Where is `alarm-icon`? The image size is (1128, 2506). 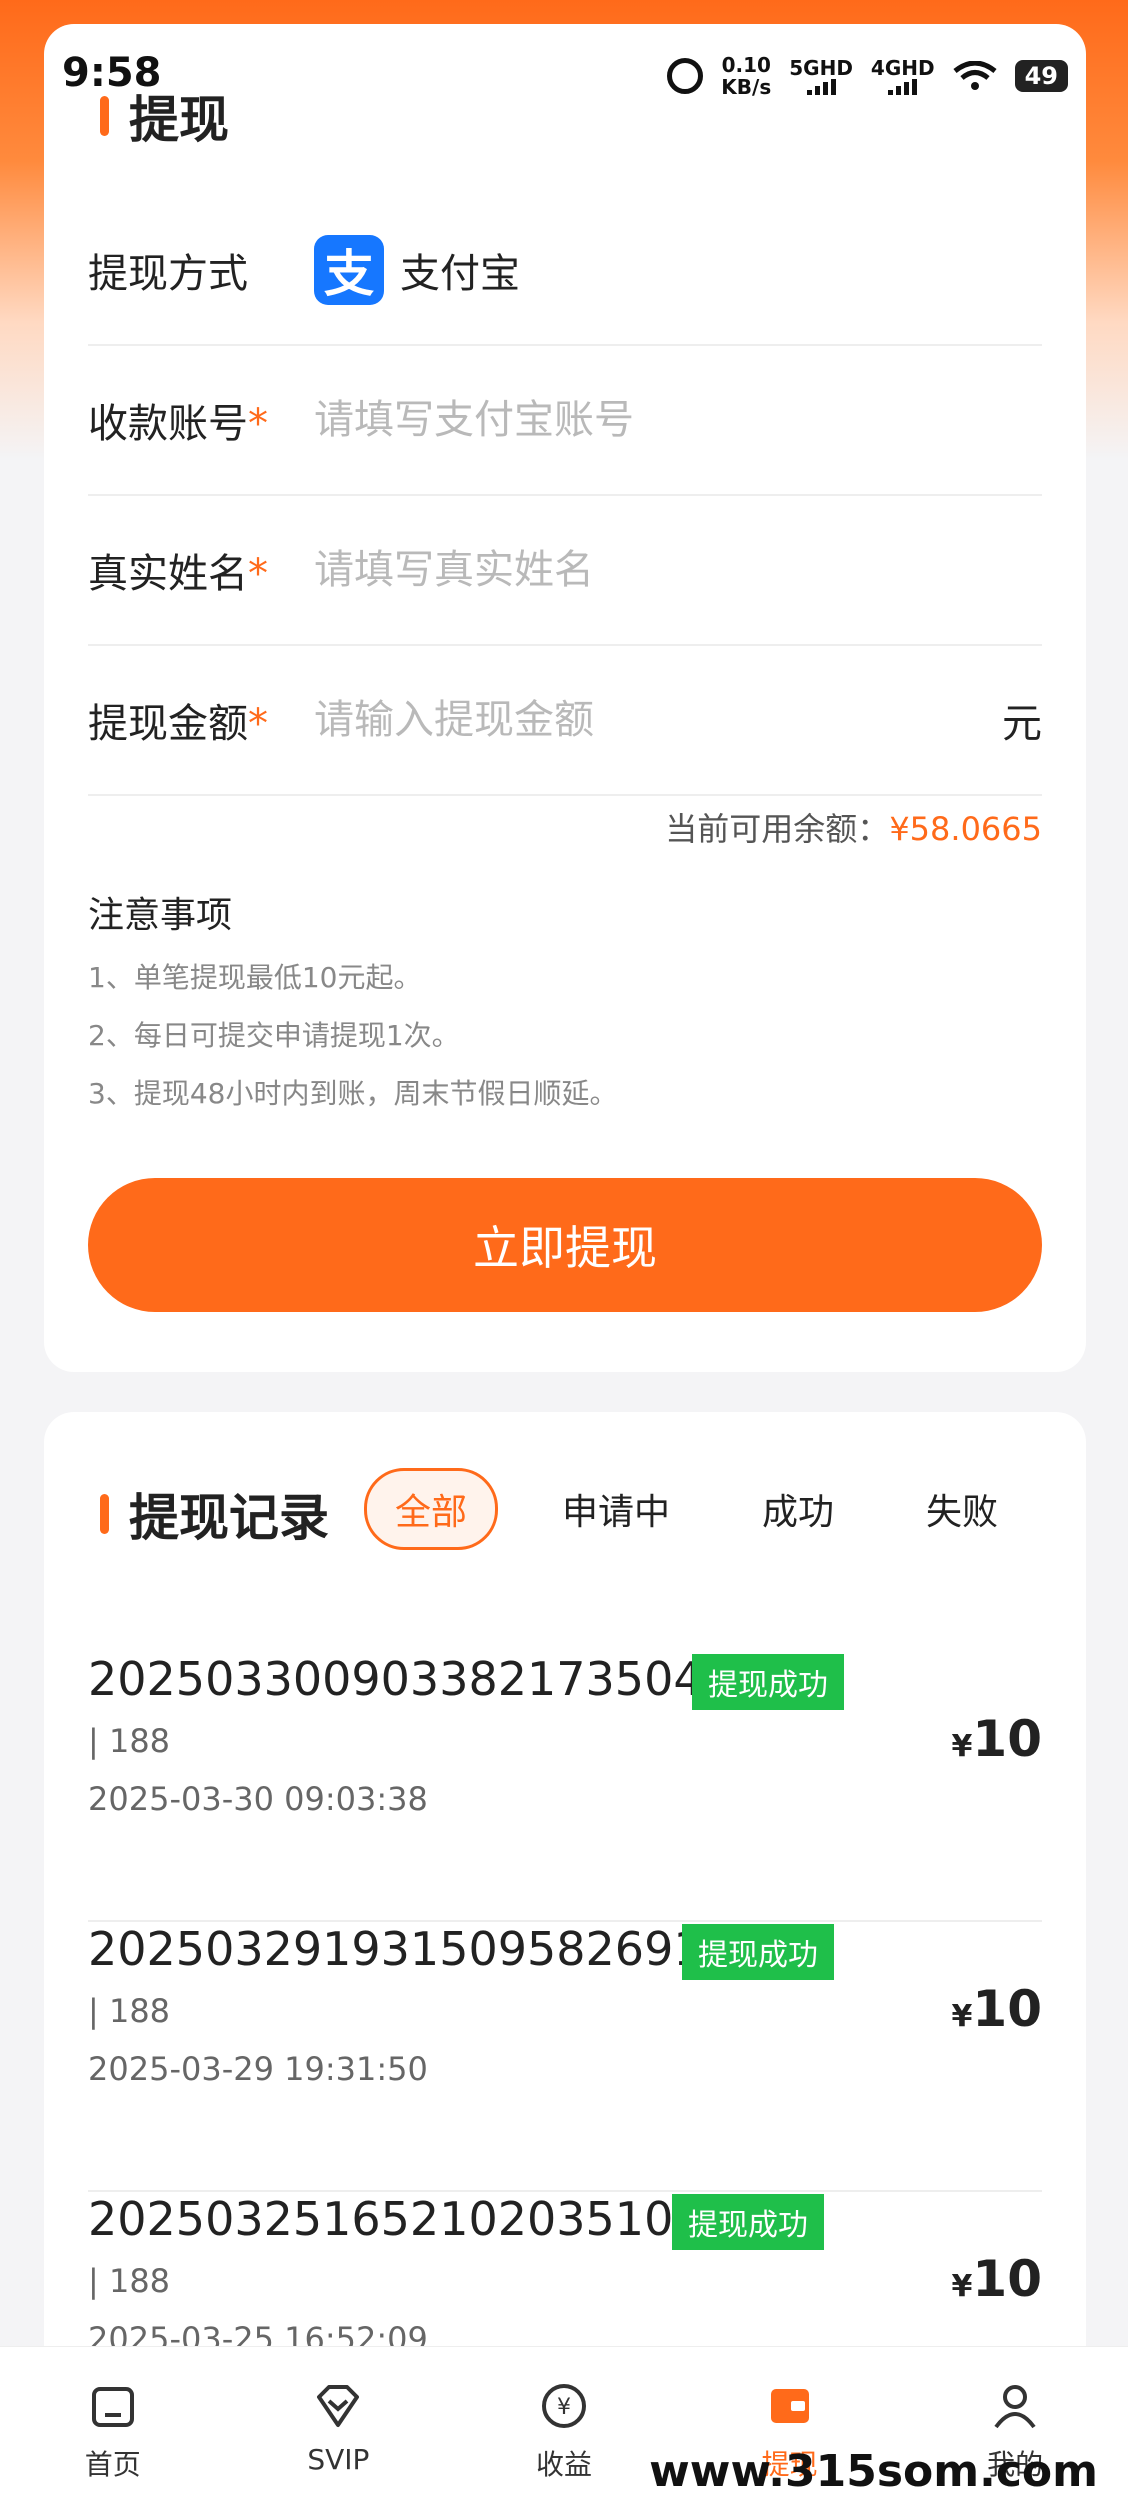
alarm-icon is located at coordinates (685, 76).